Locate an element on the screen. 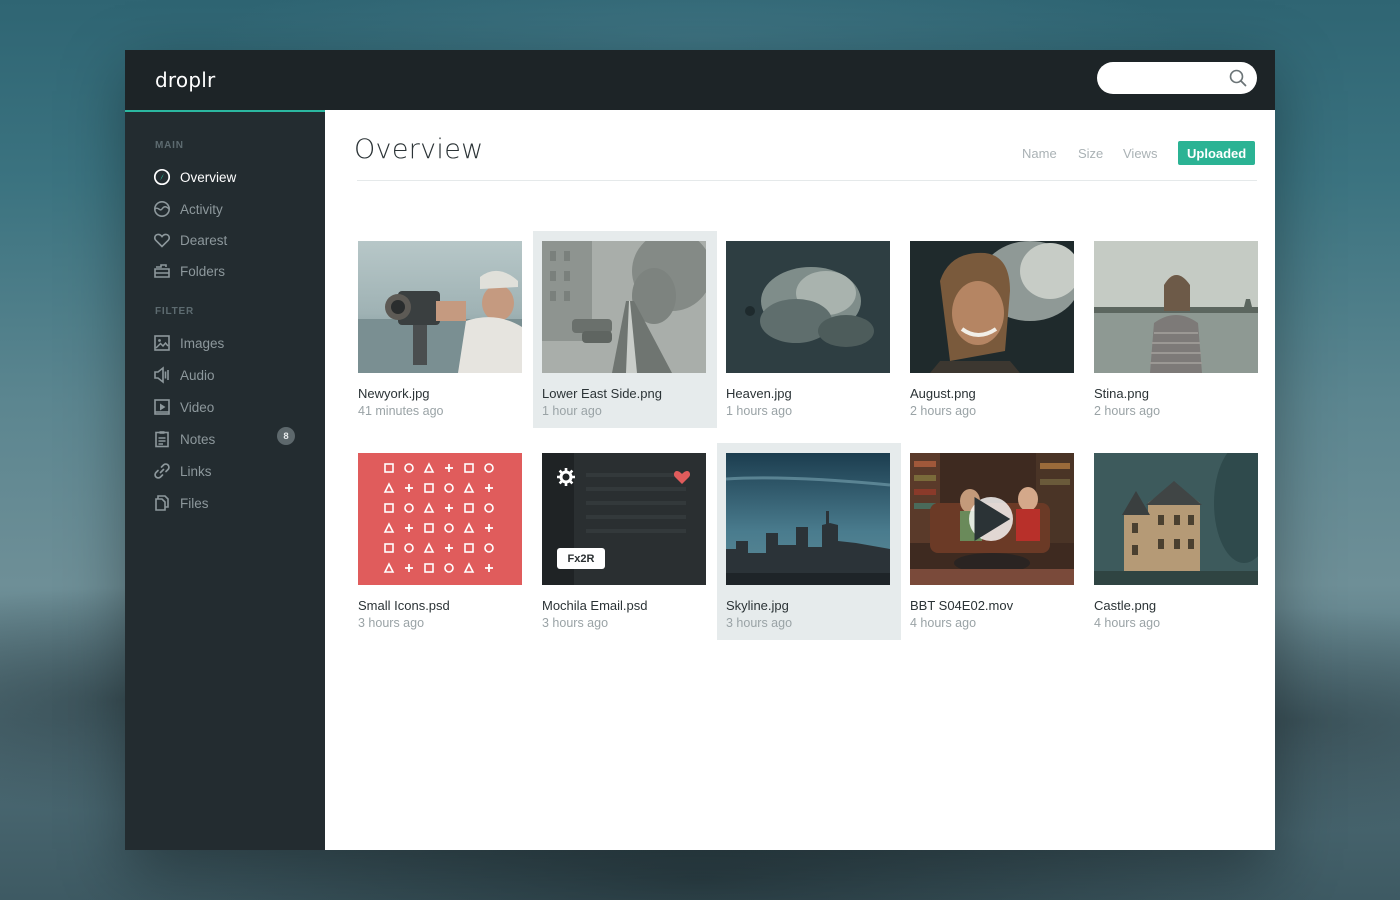 Image resolution: width=1400 pixels, height=900 pixels. sort-by-name: Name is located at coordinates (1039, 153).